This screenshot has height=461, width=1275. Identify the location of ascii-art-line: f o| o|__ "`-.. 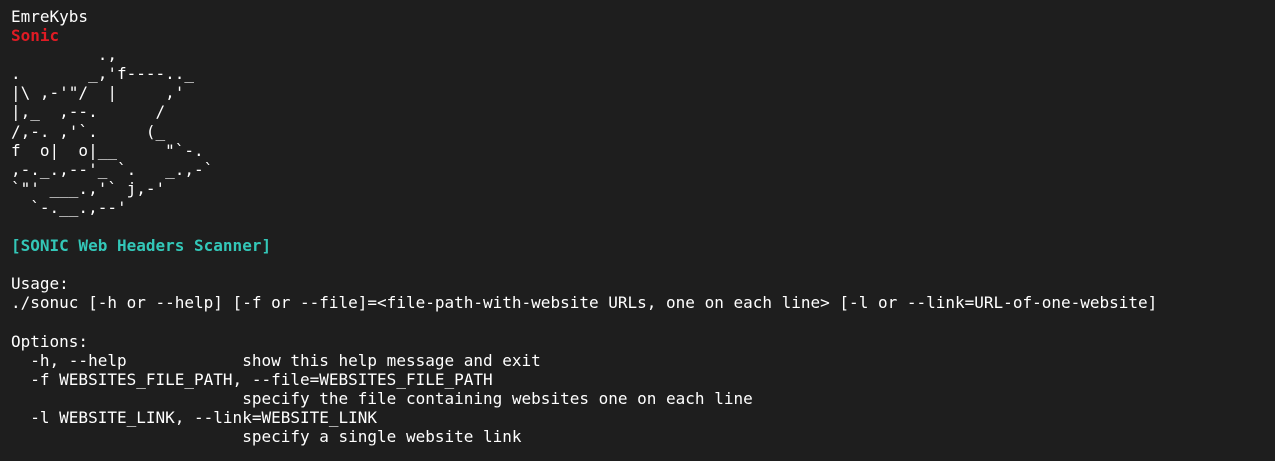
(107, 150).